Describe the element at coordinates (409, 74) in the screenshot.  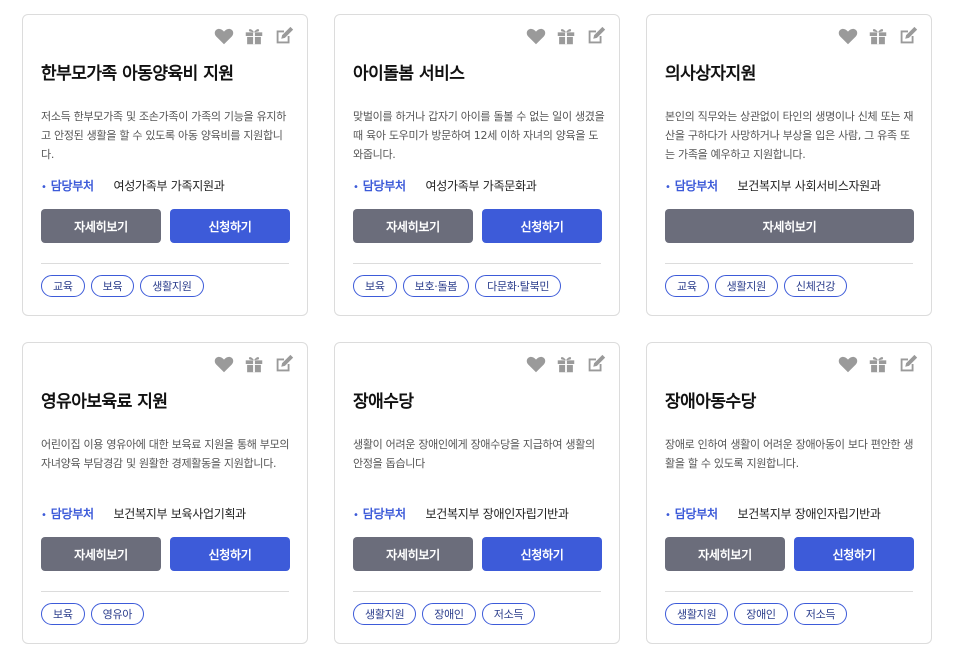
I see `card-title: 아이돌봄 서비스` at that location.